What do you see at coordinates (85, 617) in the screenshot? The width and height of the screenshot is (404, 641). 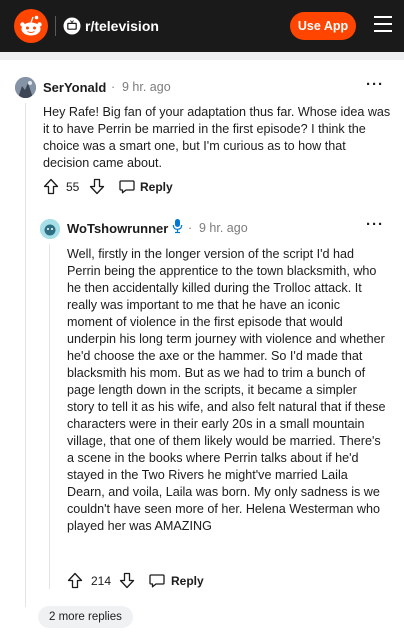 I see `more-replies-button: 2 more replies` at bounding box center [85, 617].